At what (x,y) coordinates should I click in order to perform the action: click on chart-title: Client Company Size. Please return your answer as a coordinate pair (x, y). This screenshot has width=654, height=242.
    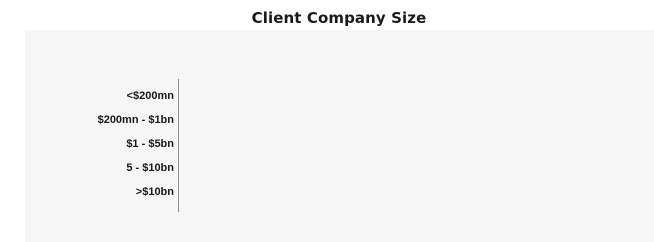
    Looking at the image, I should click on (339, 18).